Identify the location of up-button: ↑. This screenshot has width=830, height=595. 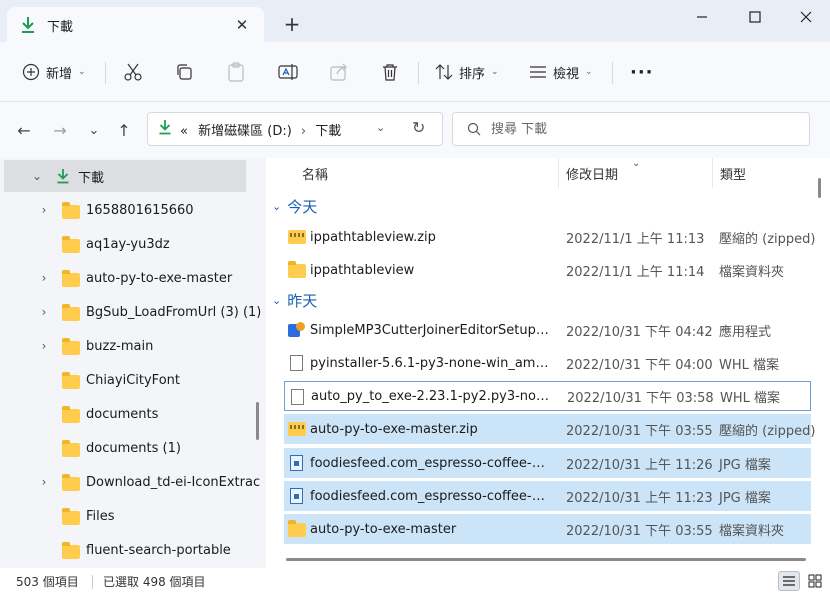
(124, 130).